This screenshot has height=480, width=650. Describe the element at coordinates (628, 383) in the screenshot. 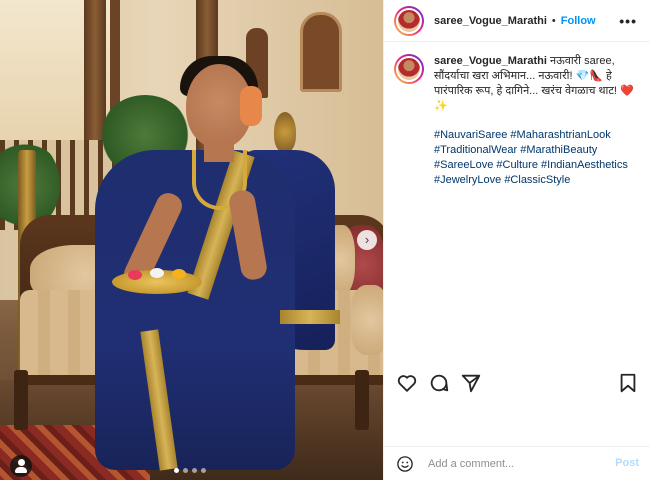

I see `bookmark-icon` at that location.